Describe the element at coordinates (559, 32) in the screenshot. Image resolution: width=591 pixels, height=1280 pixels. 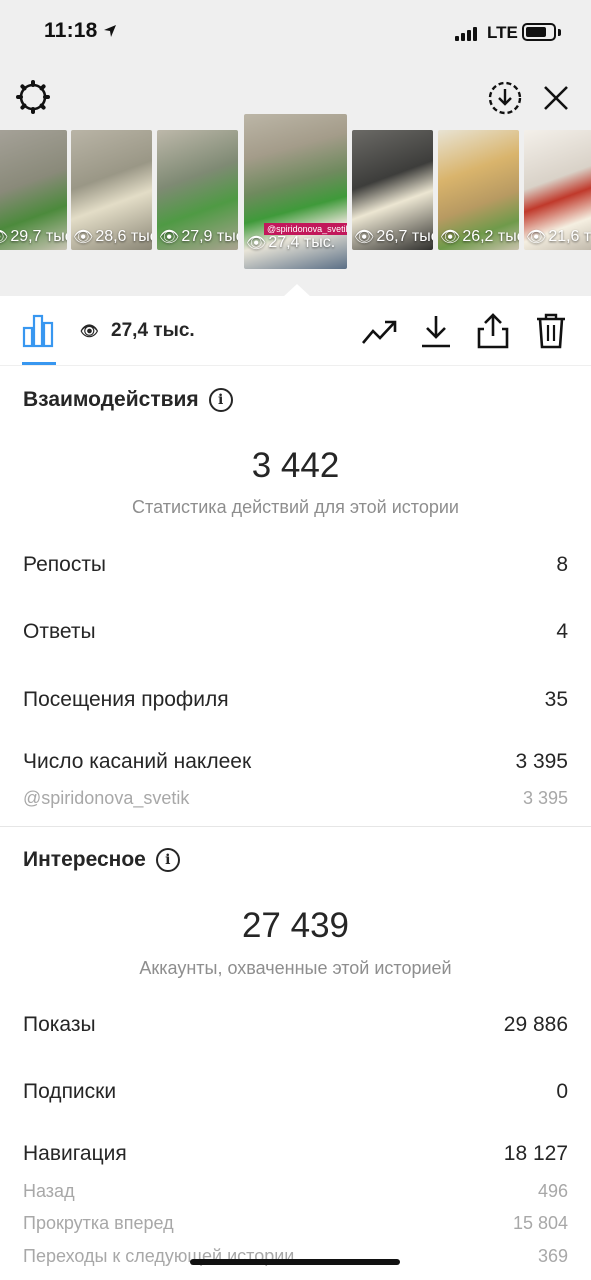
I see `battery-tip` at that location.